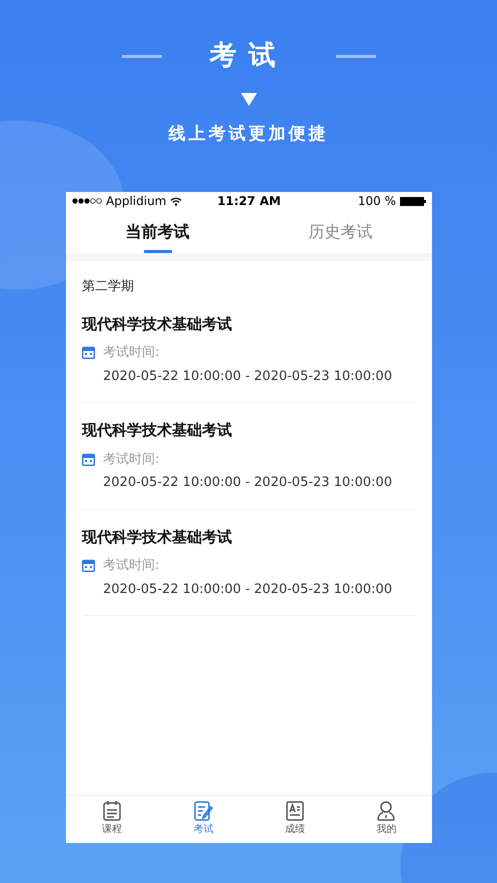  What do you see at coordinates (176, 201) in the screenshot?
I see `wifi-icon` at bounding box center [176, 201].